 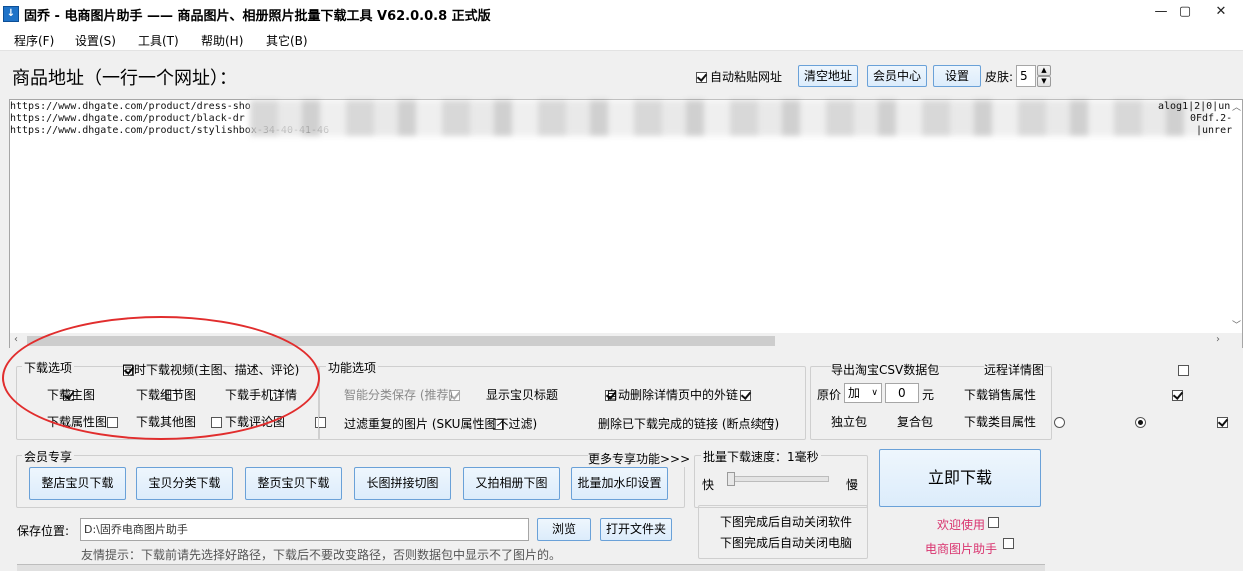 I want to click on download-now-button: 立即下载, so click(x=960, y=478).